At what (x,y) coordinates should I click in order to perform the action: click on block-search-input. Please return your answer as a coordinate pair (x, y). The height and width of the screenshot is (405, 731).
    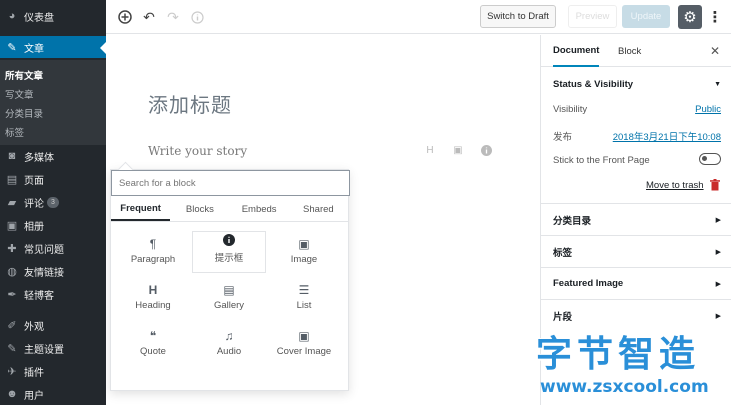
    Looking at the image, I should click on (230, 183).